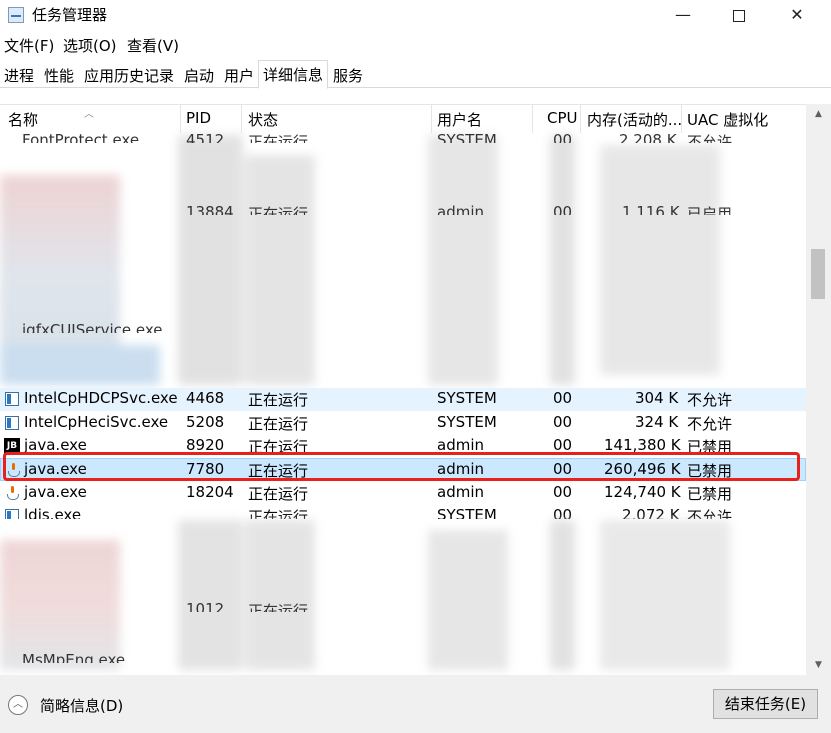  Describe the element at coordinates (89, 114) in the screenshot. I see `sort-up-icon: ︿` at that location.